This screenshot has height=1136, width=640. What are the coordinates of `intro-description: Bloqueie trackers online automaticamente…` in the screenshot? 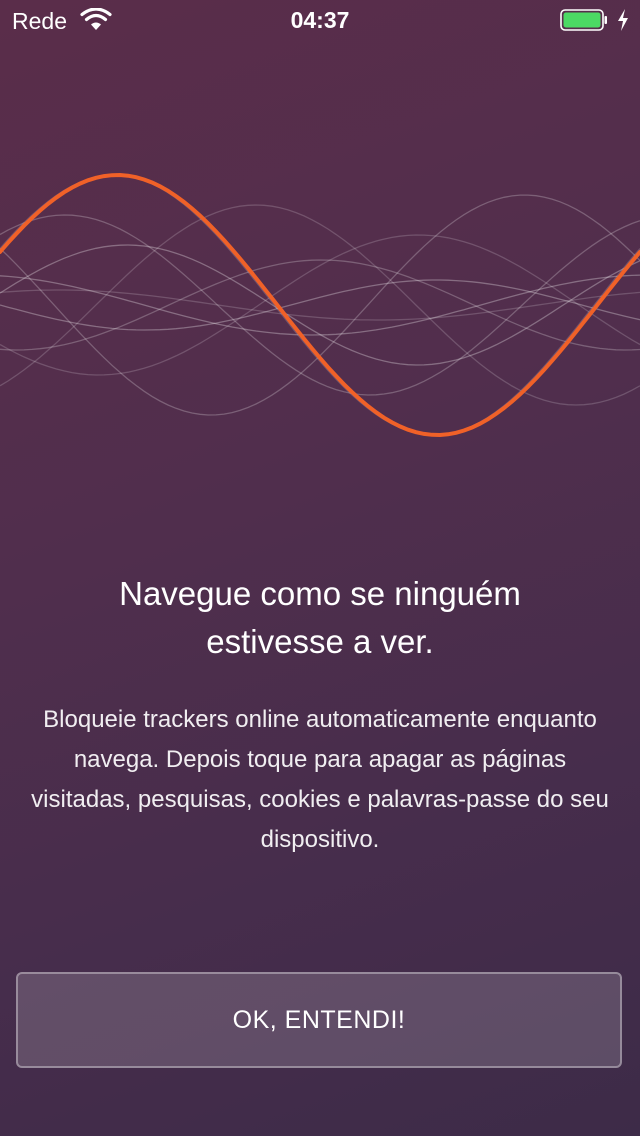 It's located at (320, 779).